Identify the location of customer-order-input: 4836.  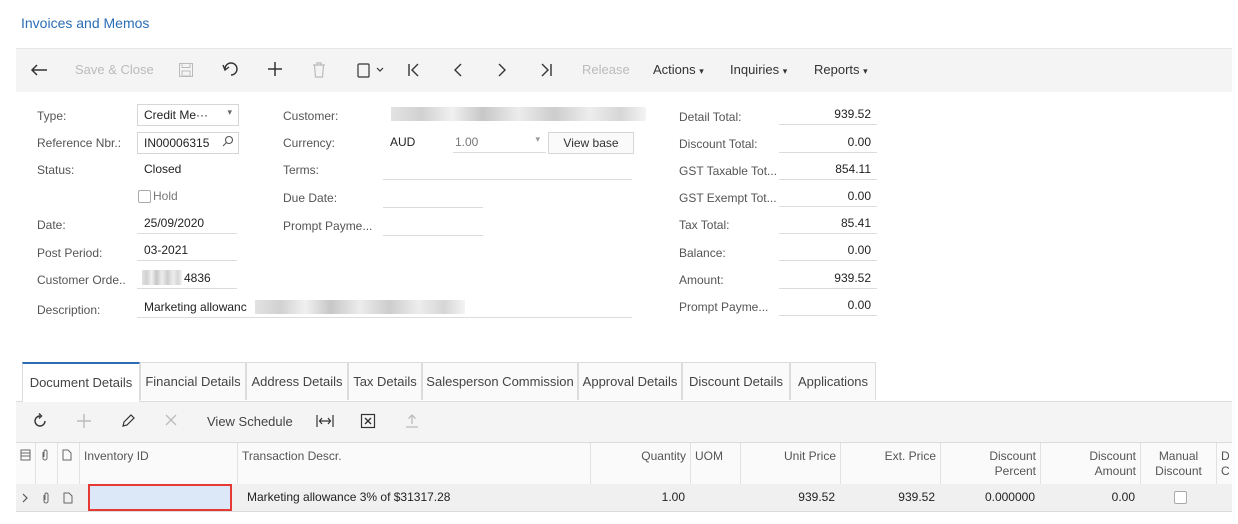
(187, 278).